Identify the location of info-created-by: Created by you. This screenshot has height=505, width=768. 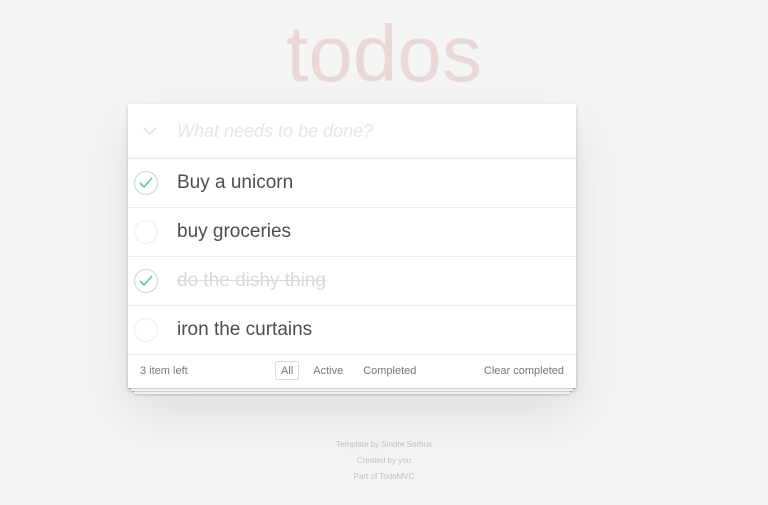
(384, 461).